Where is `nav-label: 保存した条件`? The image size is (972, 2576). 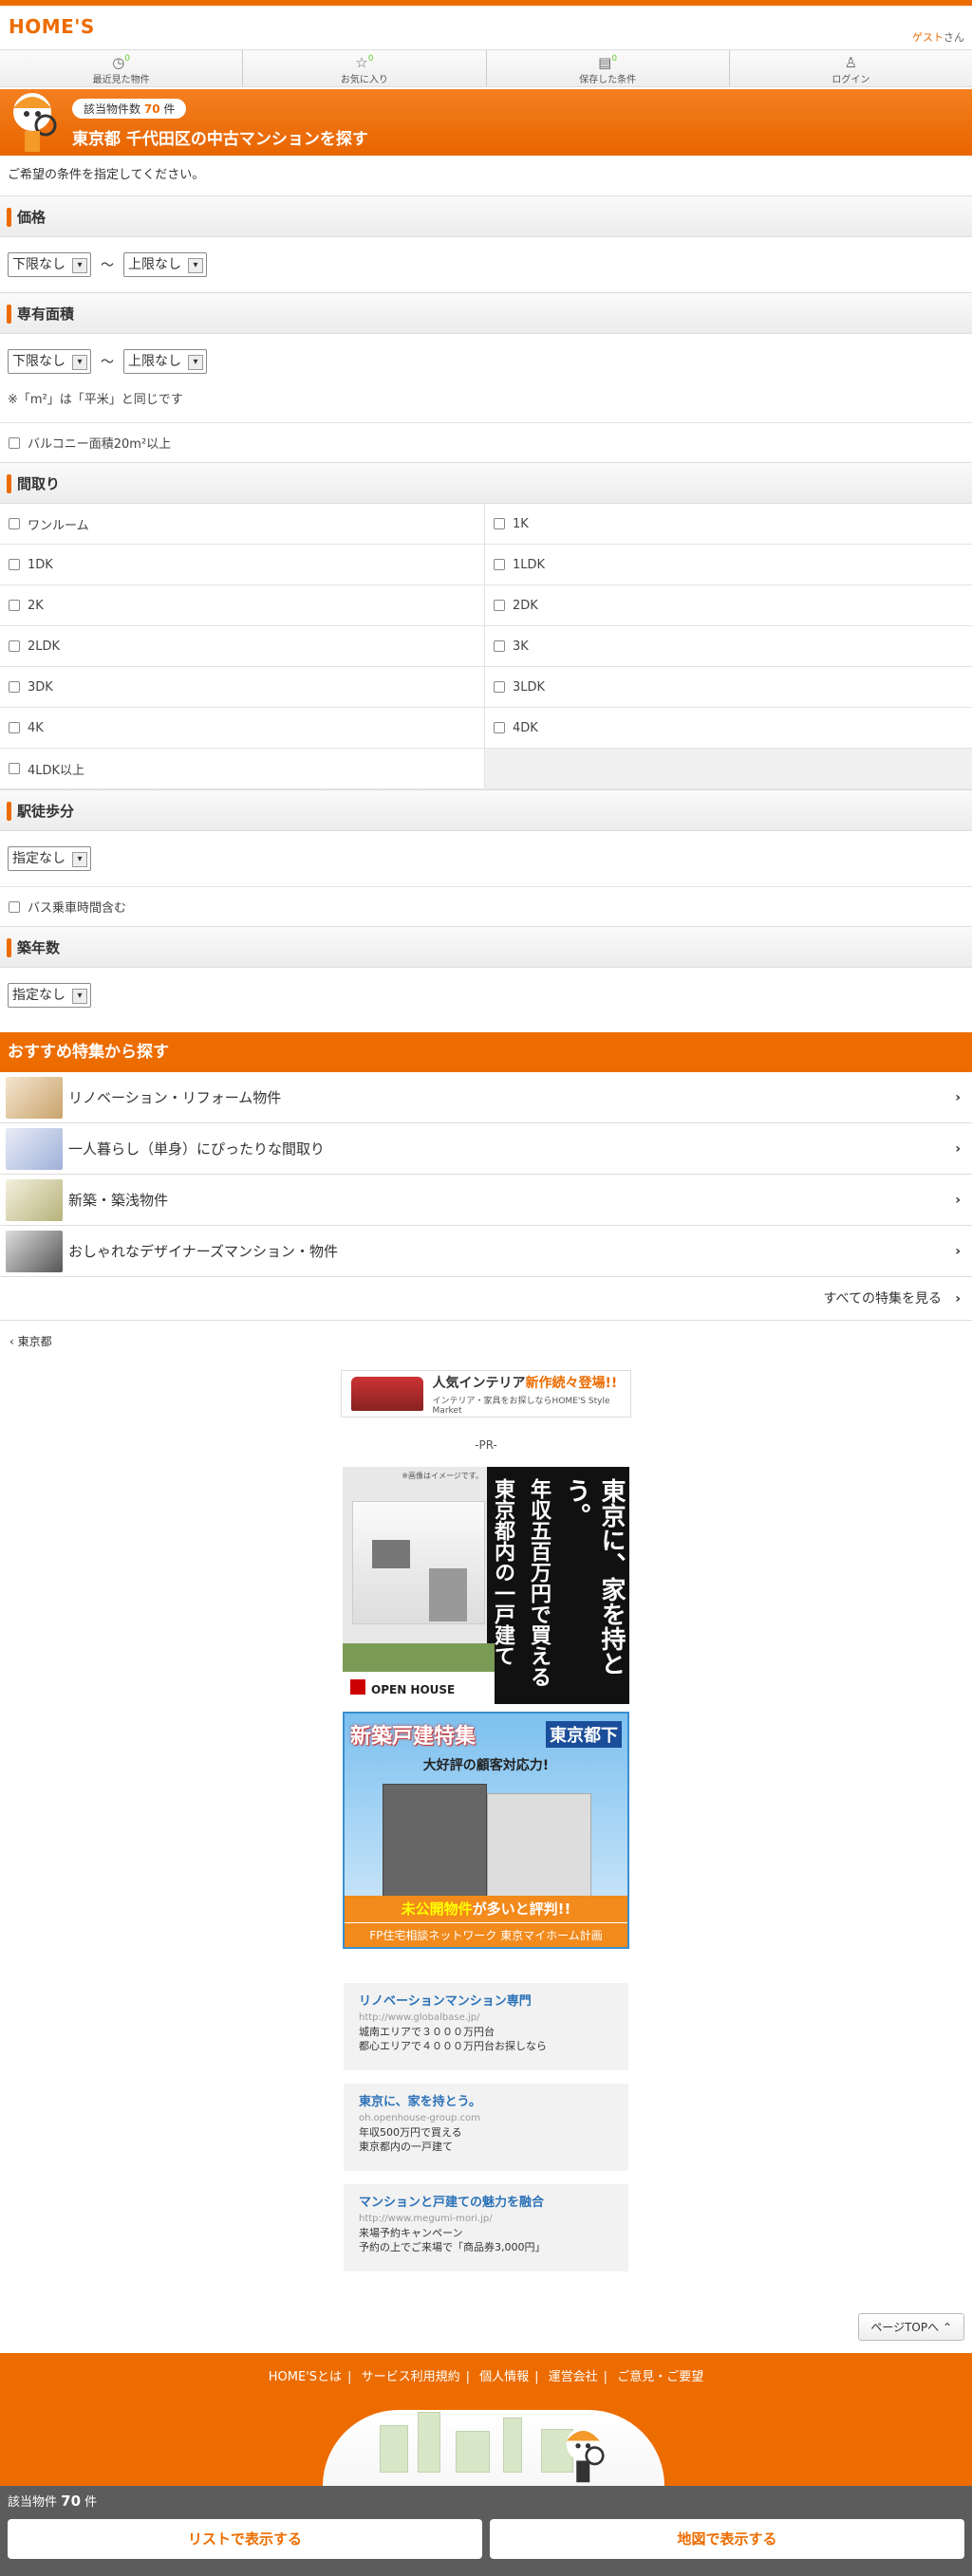 nav-label: 保存した条件 is located at coordinates (608, 80).